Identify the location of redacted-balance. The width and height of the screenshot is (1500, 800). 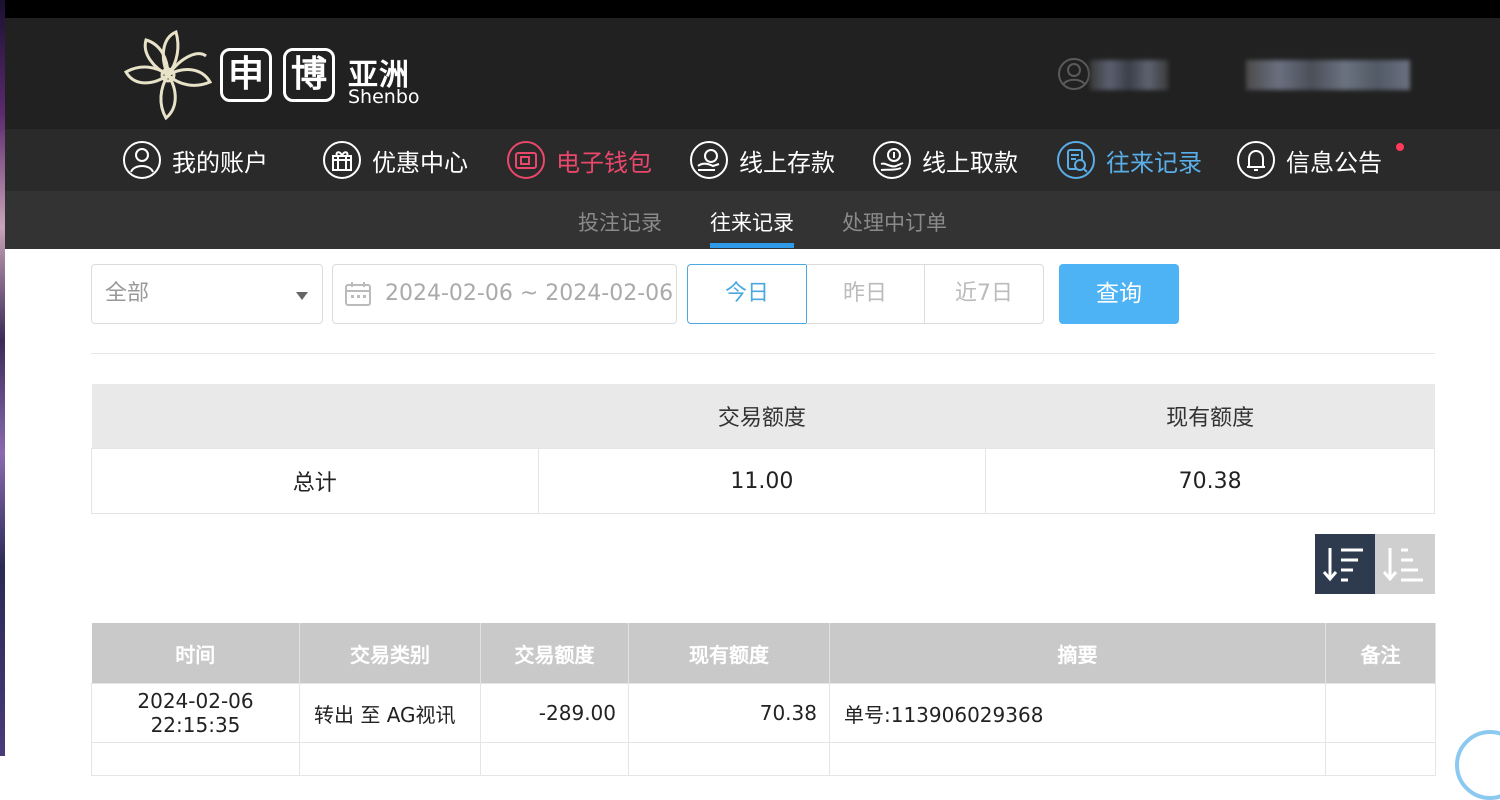
(1328, 75).